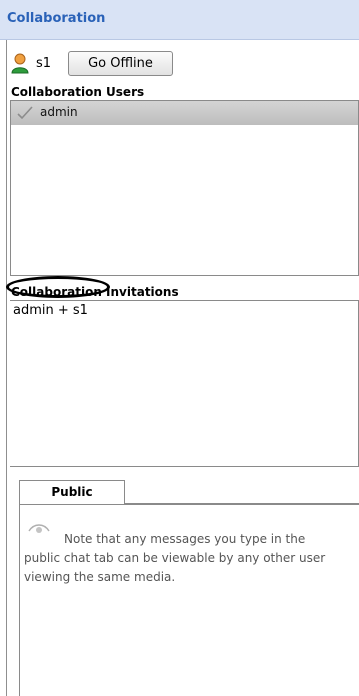  Describe the element at coordinates (72, 492) in the screenshot. I see `tab-public: Public` at that location.